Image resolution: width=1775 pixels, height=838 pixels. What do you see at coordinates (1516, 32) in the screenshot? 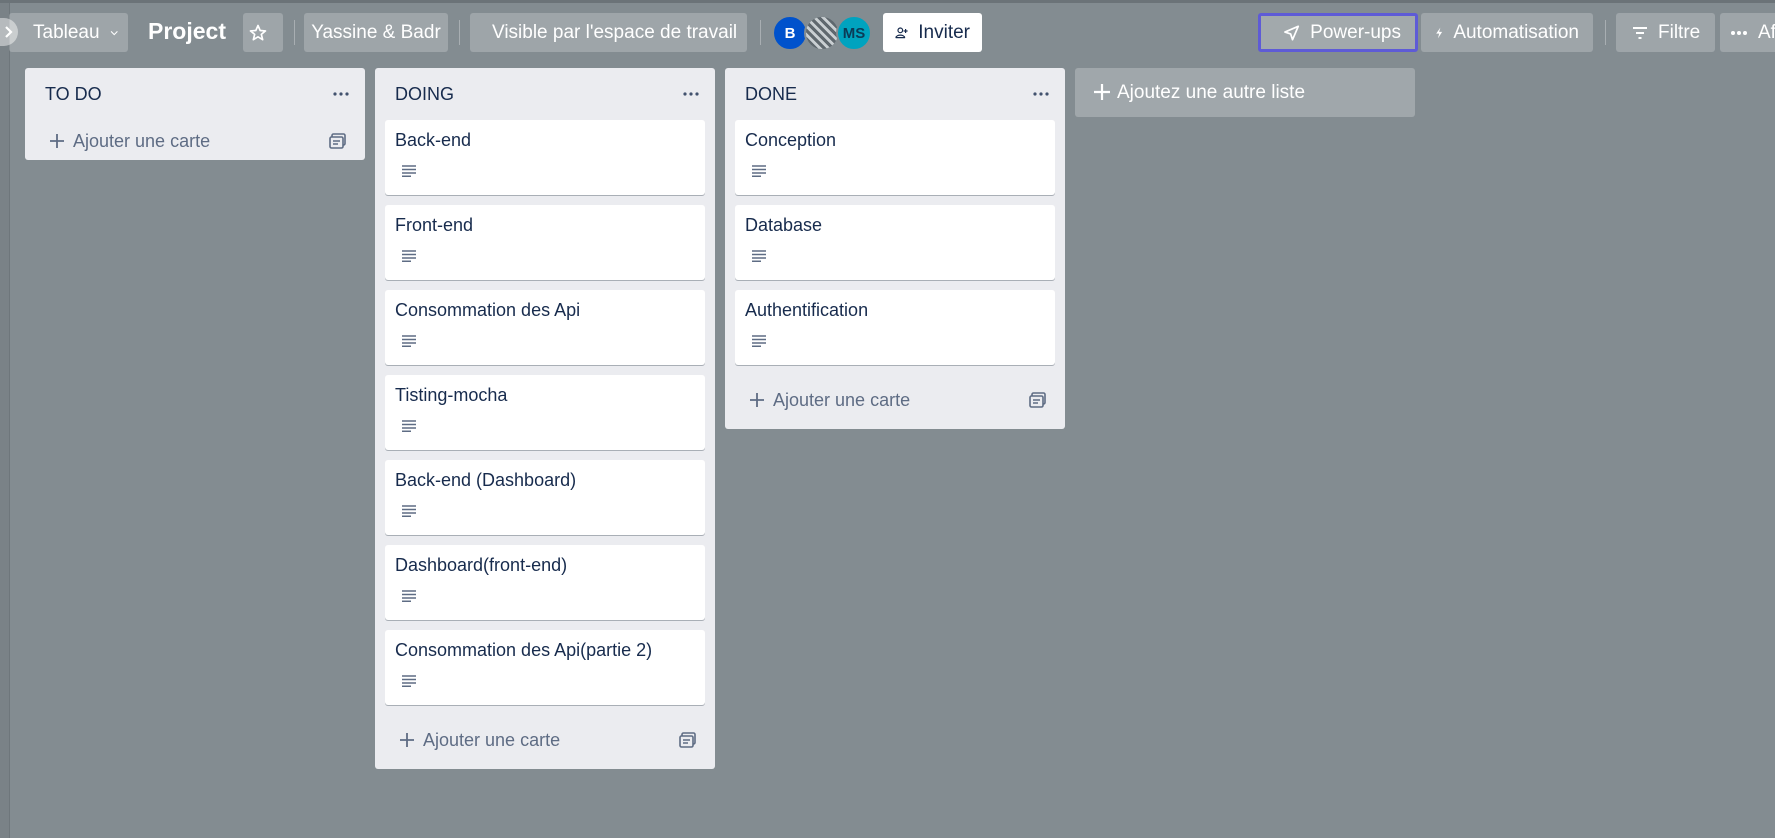
I see `automation-label: Automatisation` at bounding box center [1516, 32].